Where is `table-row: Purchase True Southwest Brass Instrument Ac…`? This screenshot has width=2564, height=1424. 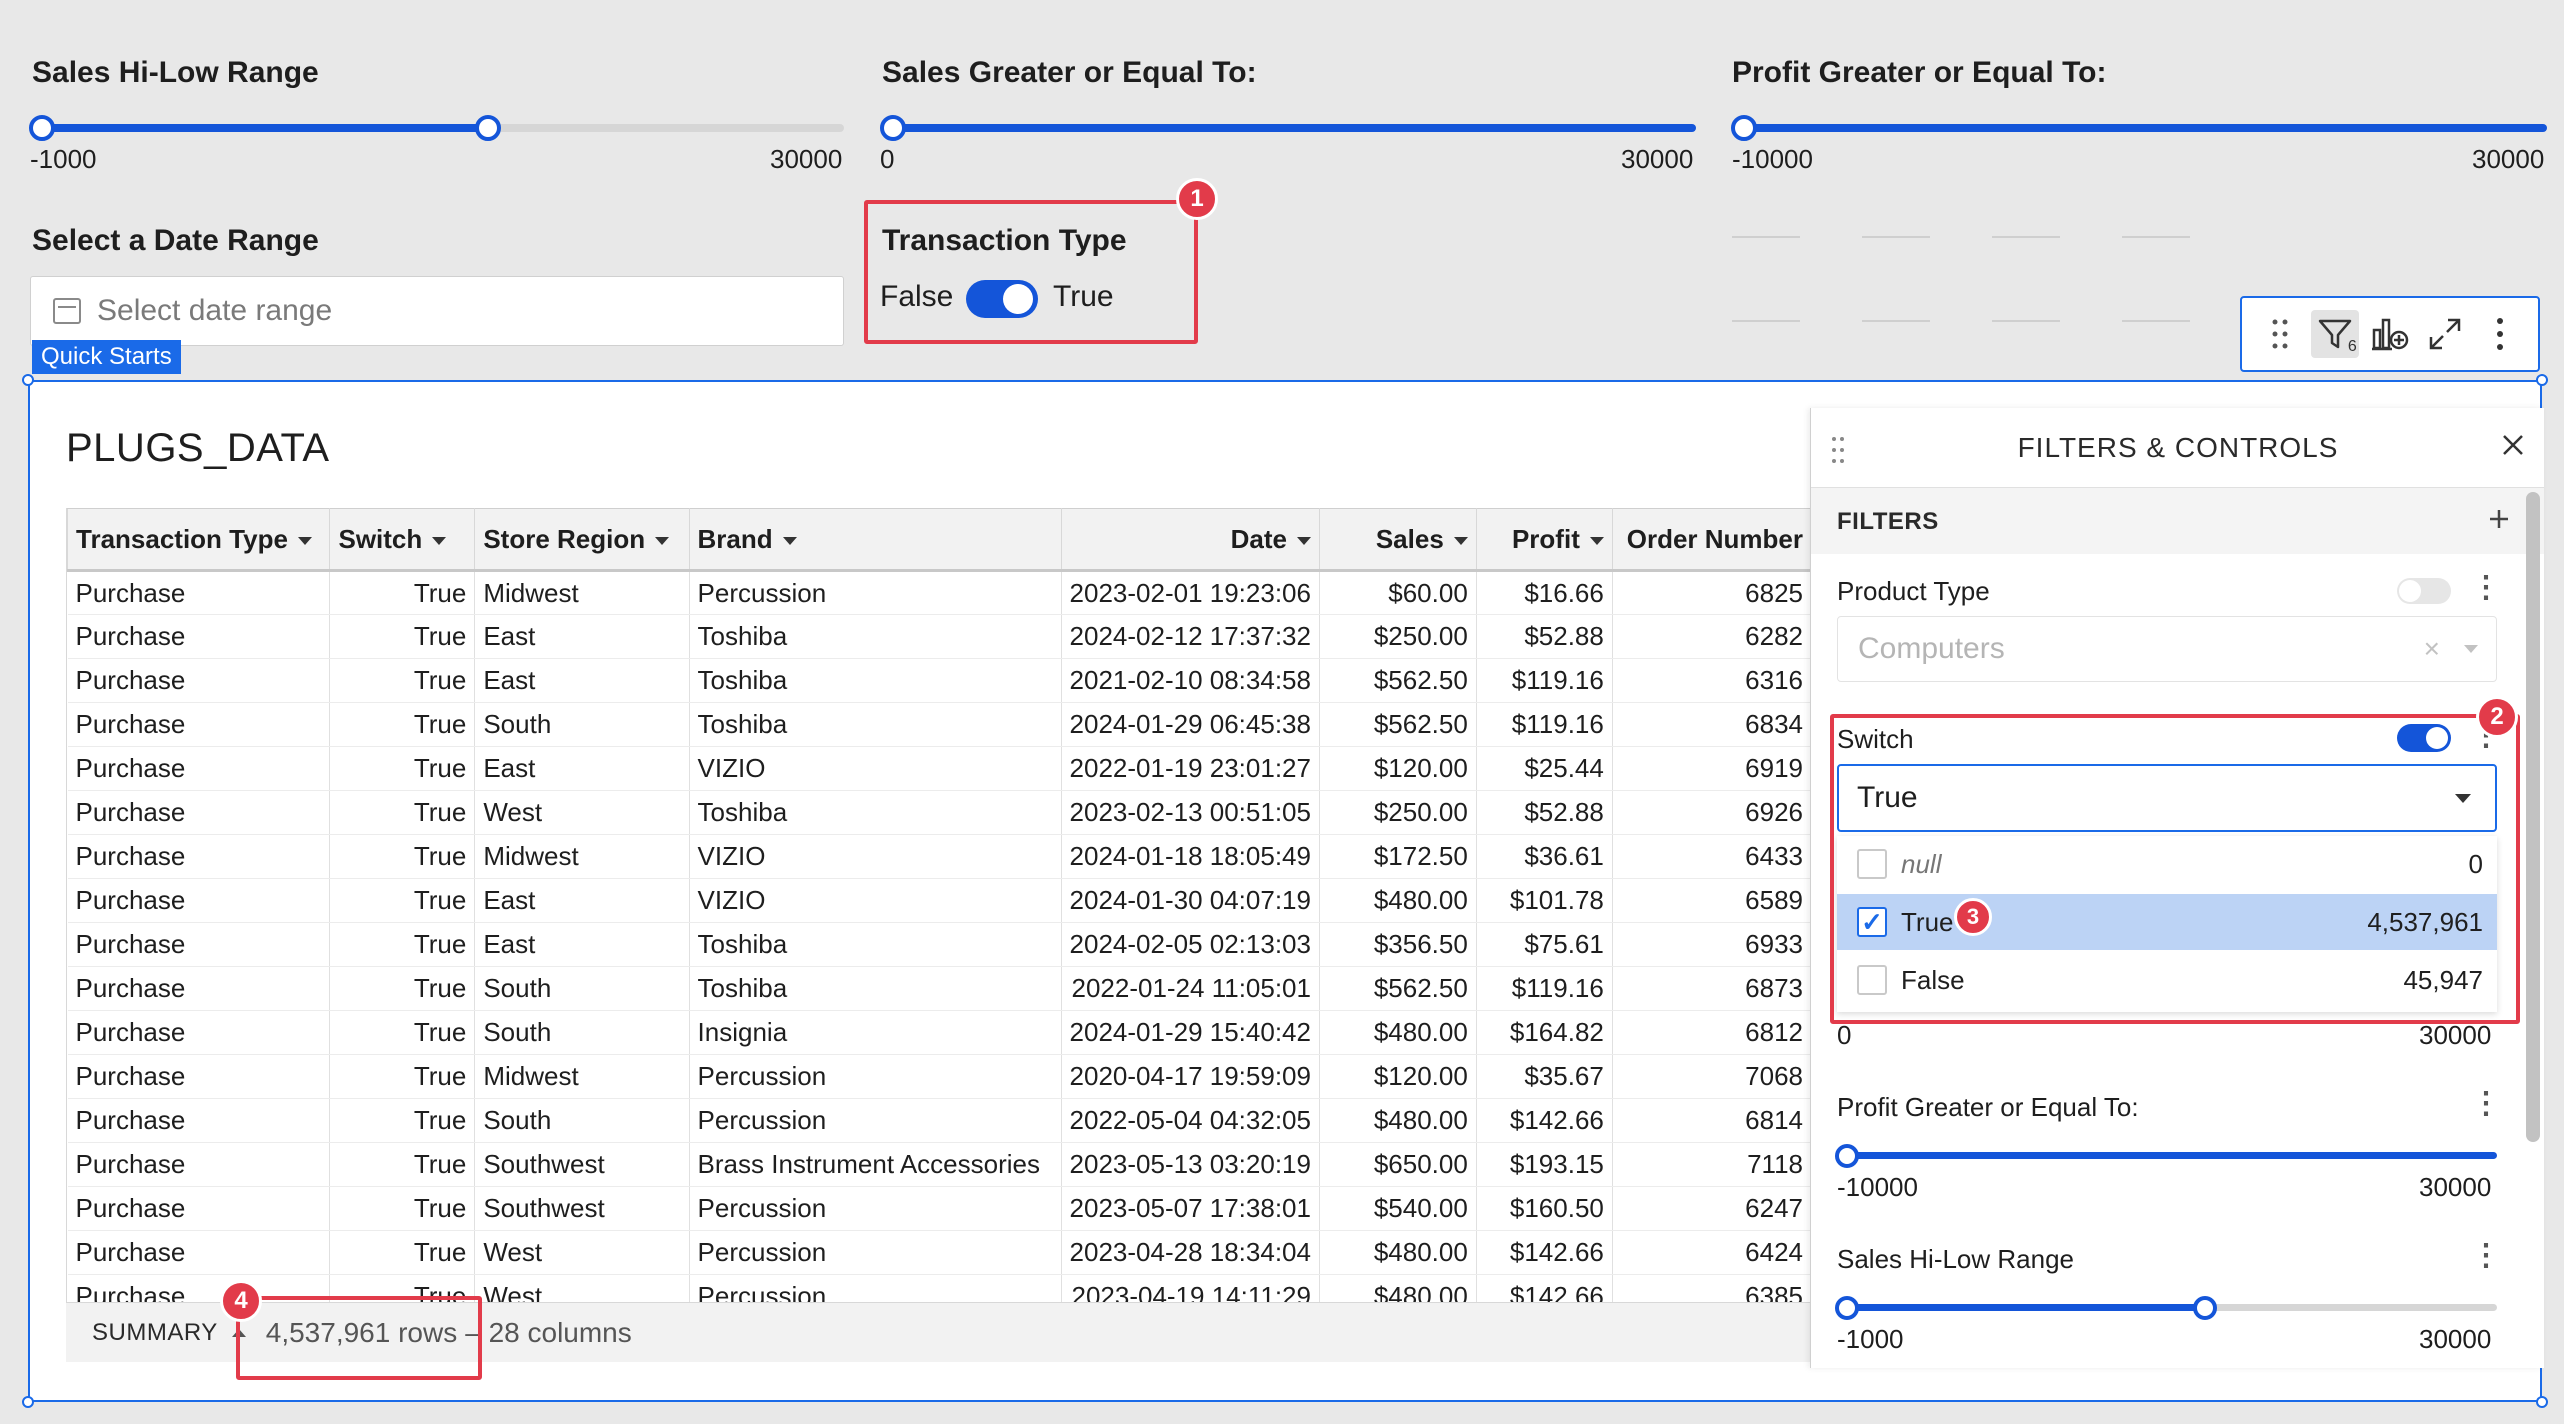
table-row: Purchase True Southwest Brass Instrument Ac… is located at coordinates (939, 1164).